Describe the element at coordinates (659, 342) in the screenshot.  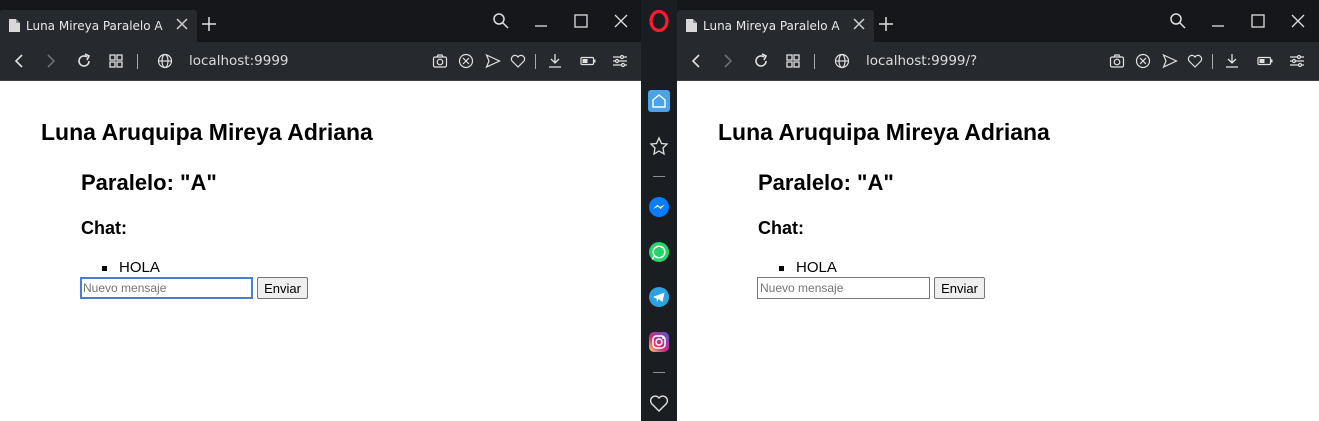
I see `instagram-icon` at that location.